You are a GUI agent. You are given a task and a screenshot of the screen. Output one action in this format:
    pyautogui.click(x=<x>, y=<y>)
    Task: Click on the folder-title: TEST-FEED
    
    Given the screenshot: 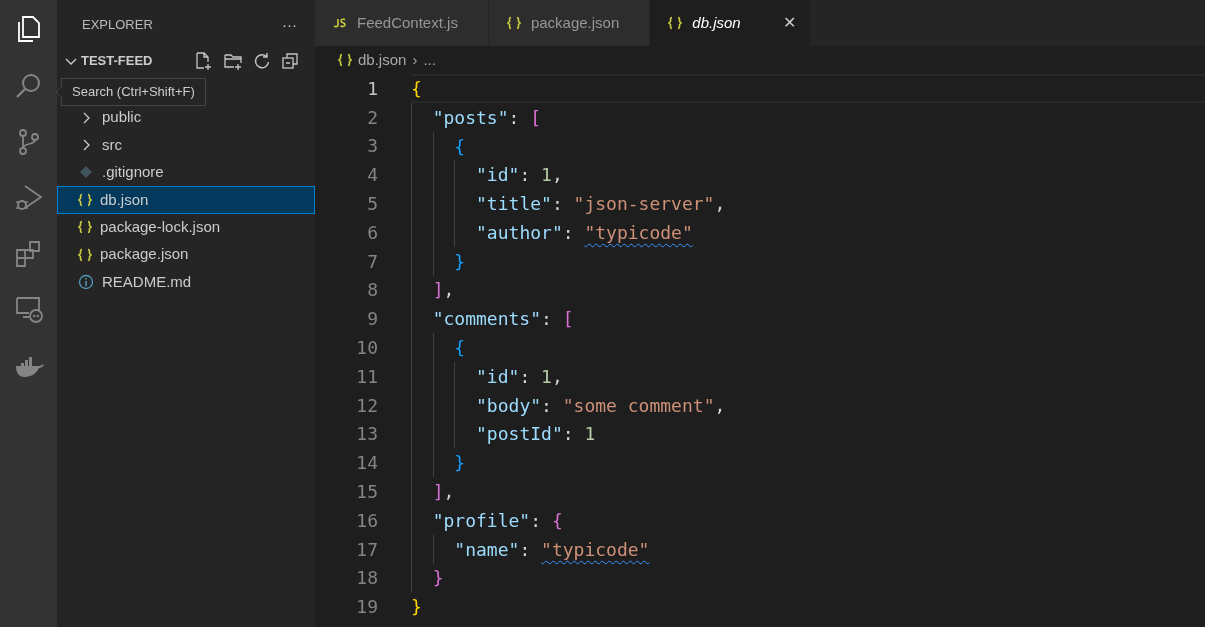 What is the action you would take?
    pyautogui.click(x=117, y=61)
    